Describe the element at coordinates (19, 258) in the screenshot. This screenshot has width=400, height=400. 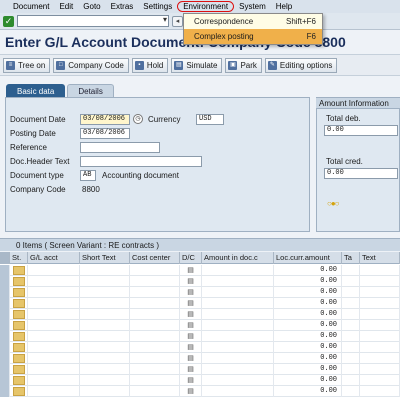
I see `column-status: St.` at that location.